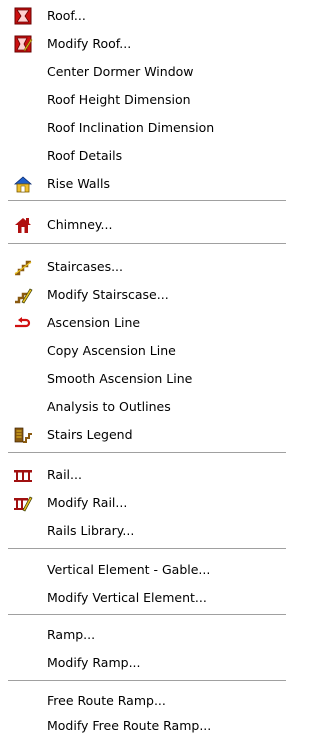 The height and width of the screenshot is (740, 320). Describe the element at coordinates (111, 350) in the screenshot. I see `menu-item-label: Copy Ascension Line` at that location.